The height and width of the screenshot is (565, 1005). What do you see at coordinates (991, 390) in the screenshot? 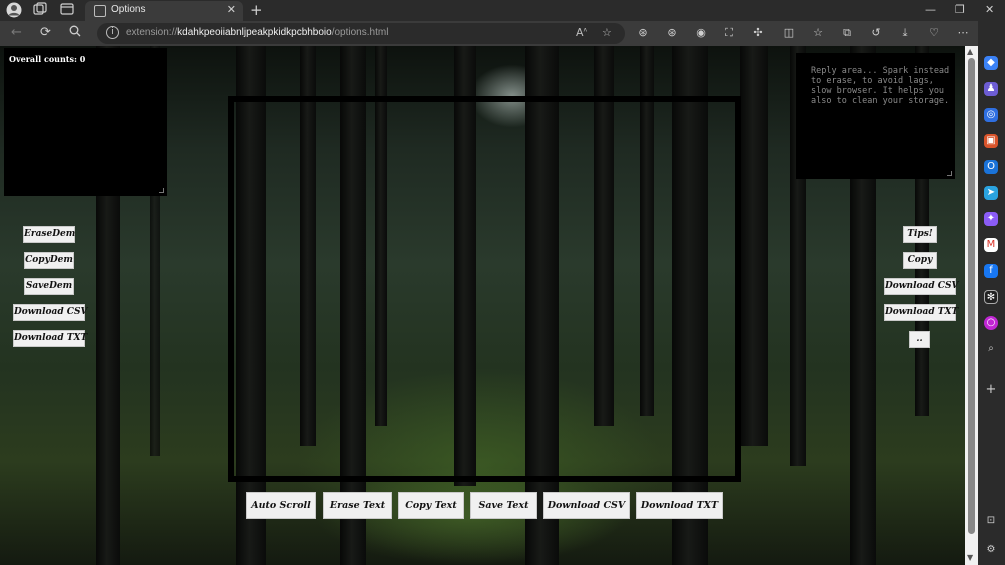
I see `sidebar-add-icon: +` at bounding box center [991, 390].